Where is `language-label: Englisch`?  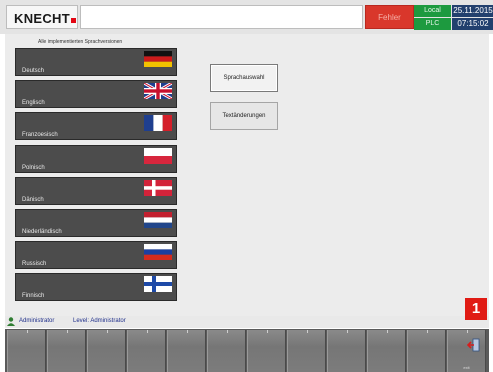 language-label: Englisch is located at coordinates (33, 103).